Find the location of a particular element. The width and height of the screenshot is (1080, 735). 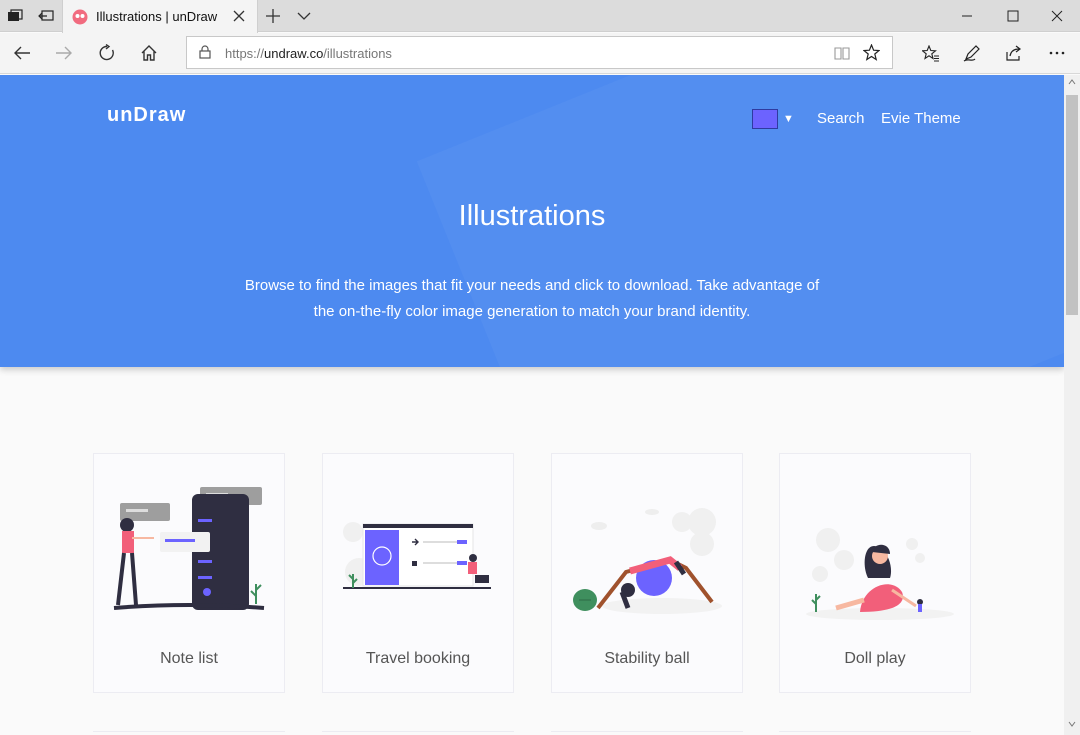

illustration-card: Doll play is located at coordinates (875, 573).